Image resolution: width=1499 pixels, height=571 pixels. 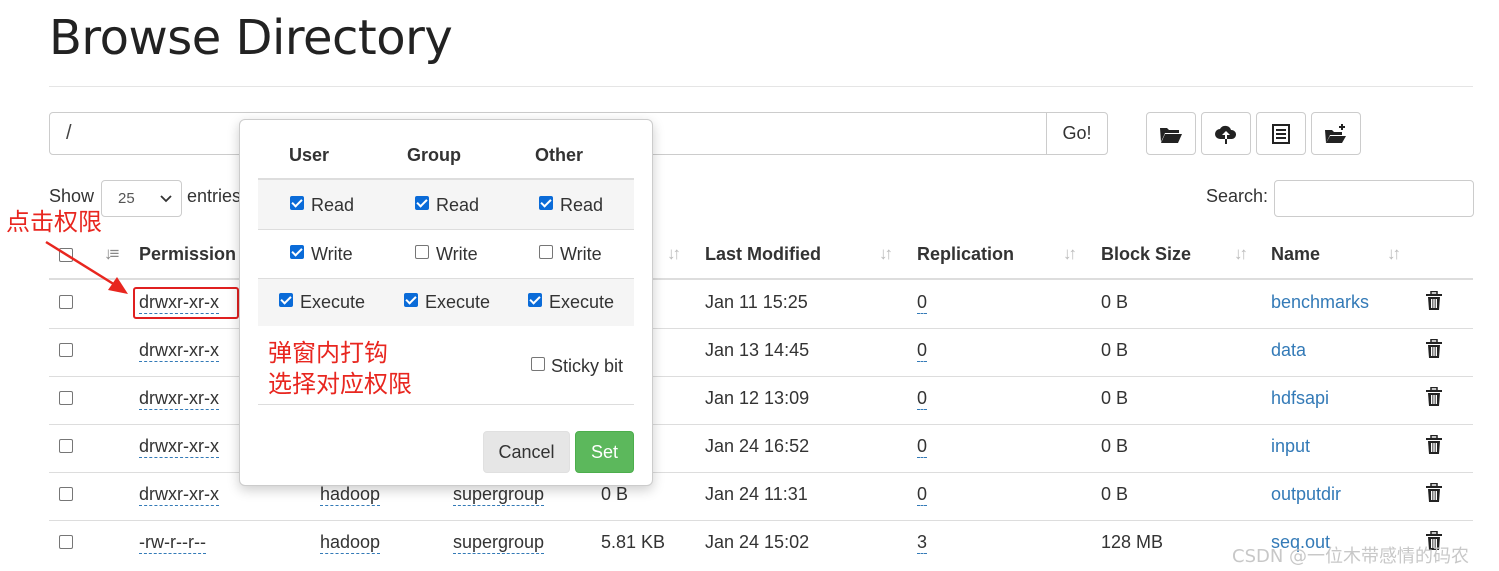 What do you see at coordinates (526, 452) in the screenshot?
I see `cancel-button: Cancel` at bounding box center [526, 452].